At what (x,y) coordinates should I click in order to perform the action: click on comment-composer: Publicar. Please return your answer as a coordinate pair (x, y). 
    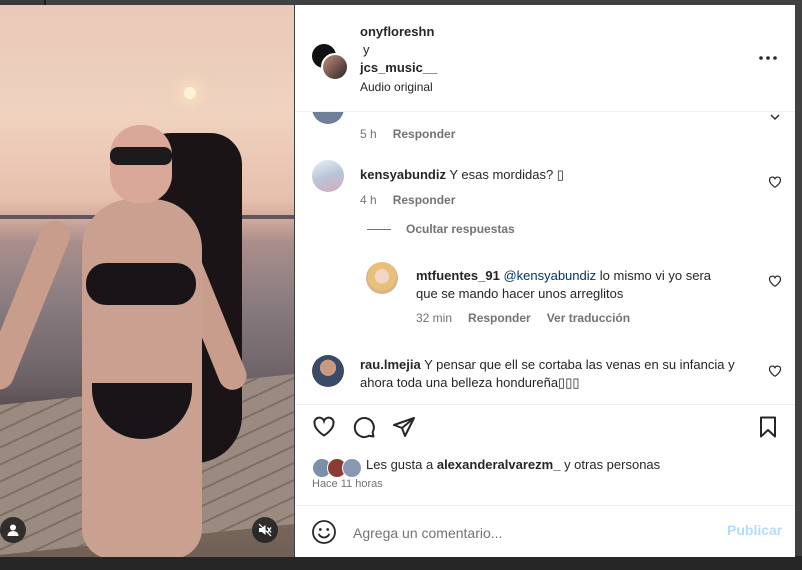
    Looking at the image, I should click on (545, 531).